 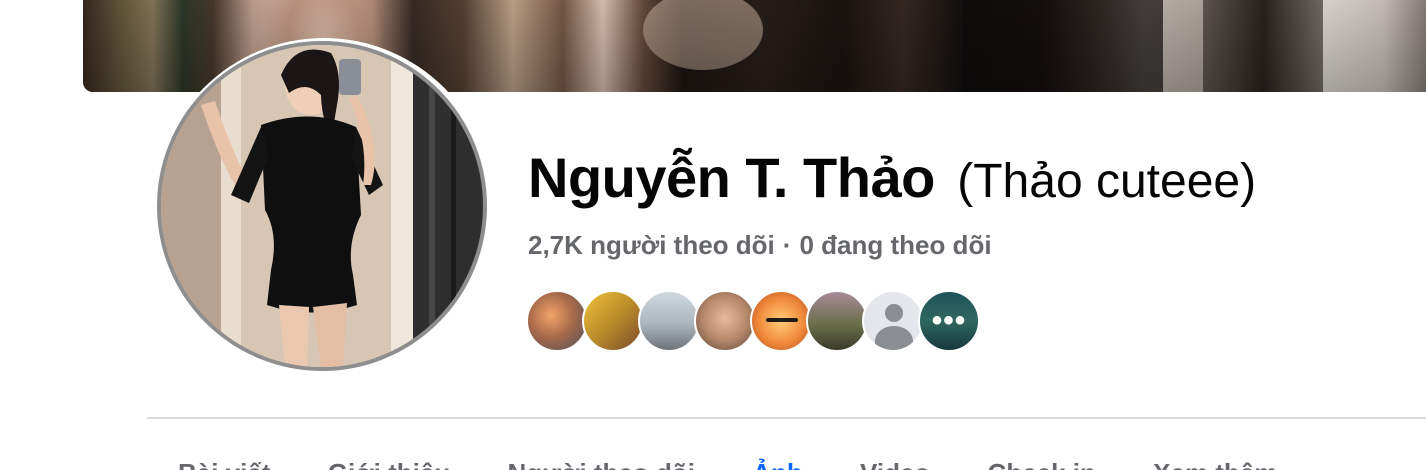 I want to click on profile-name-row: Nguyễn T. Thảo (Thảo cuteee), so click(x=892, y=177).